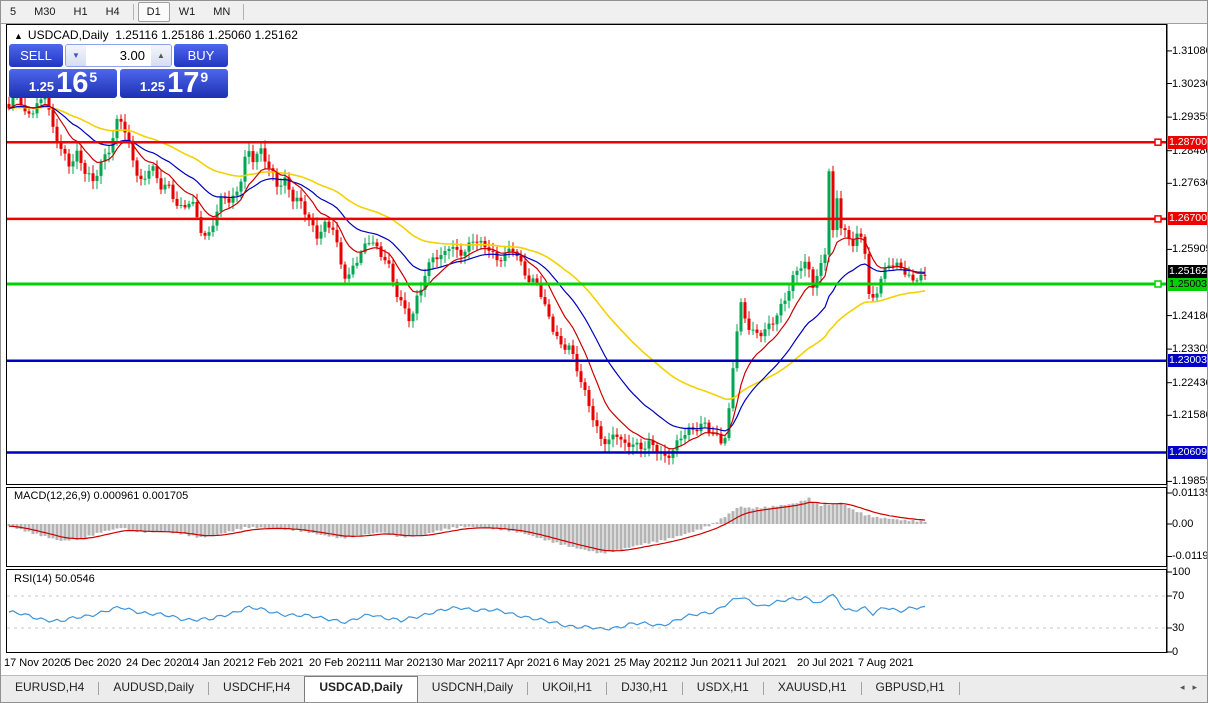 The image size is (1208, 703). What do you see at coordinates (1187, 219) in the screenshot?
I see `price-badge-1.26700: 1.26700` at bounding box center [1187, 219].